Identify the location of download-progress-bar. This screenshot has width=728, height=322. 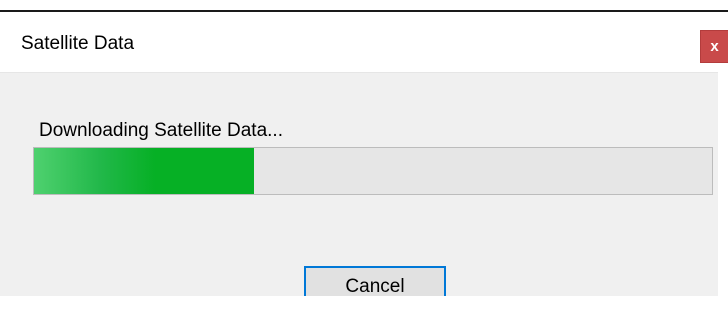
(373, 171).